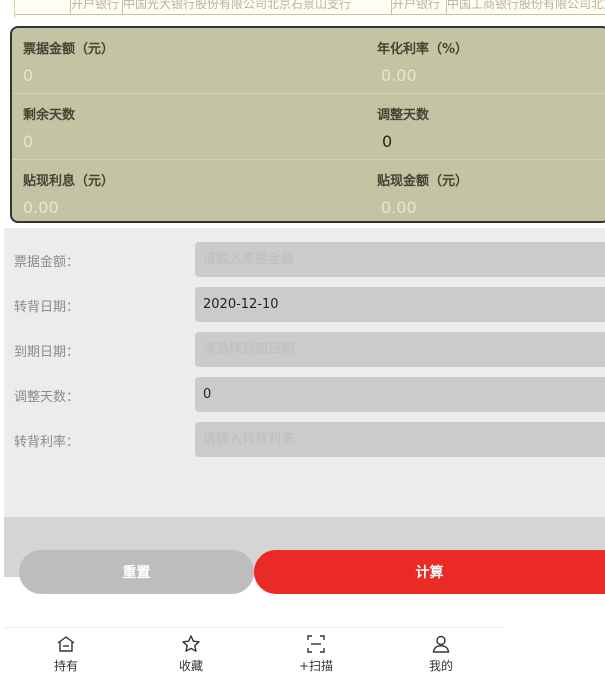 The width and height of the screenshot is (605, 675). I want to click on result-row-2: 剩余天数 0 调整天数 0, so click(308, 126).